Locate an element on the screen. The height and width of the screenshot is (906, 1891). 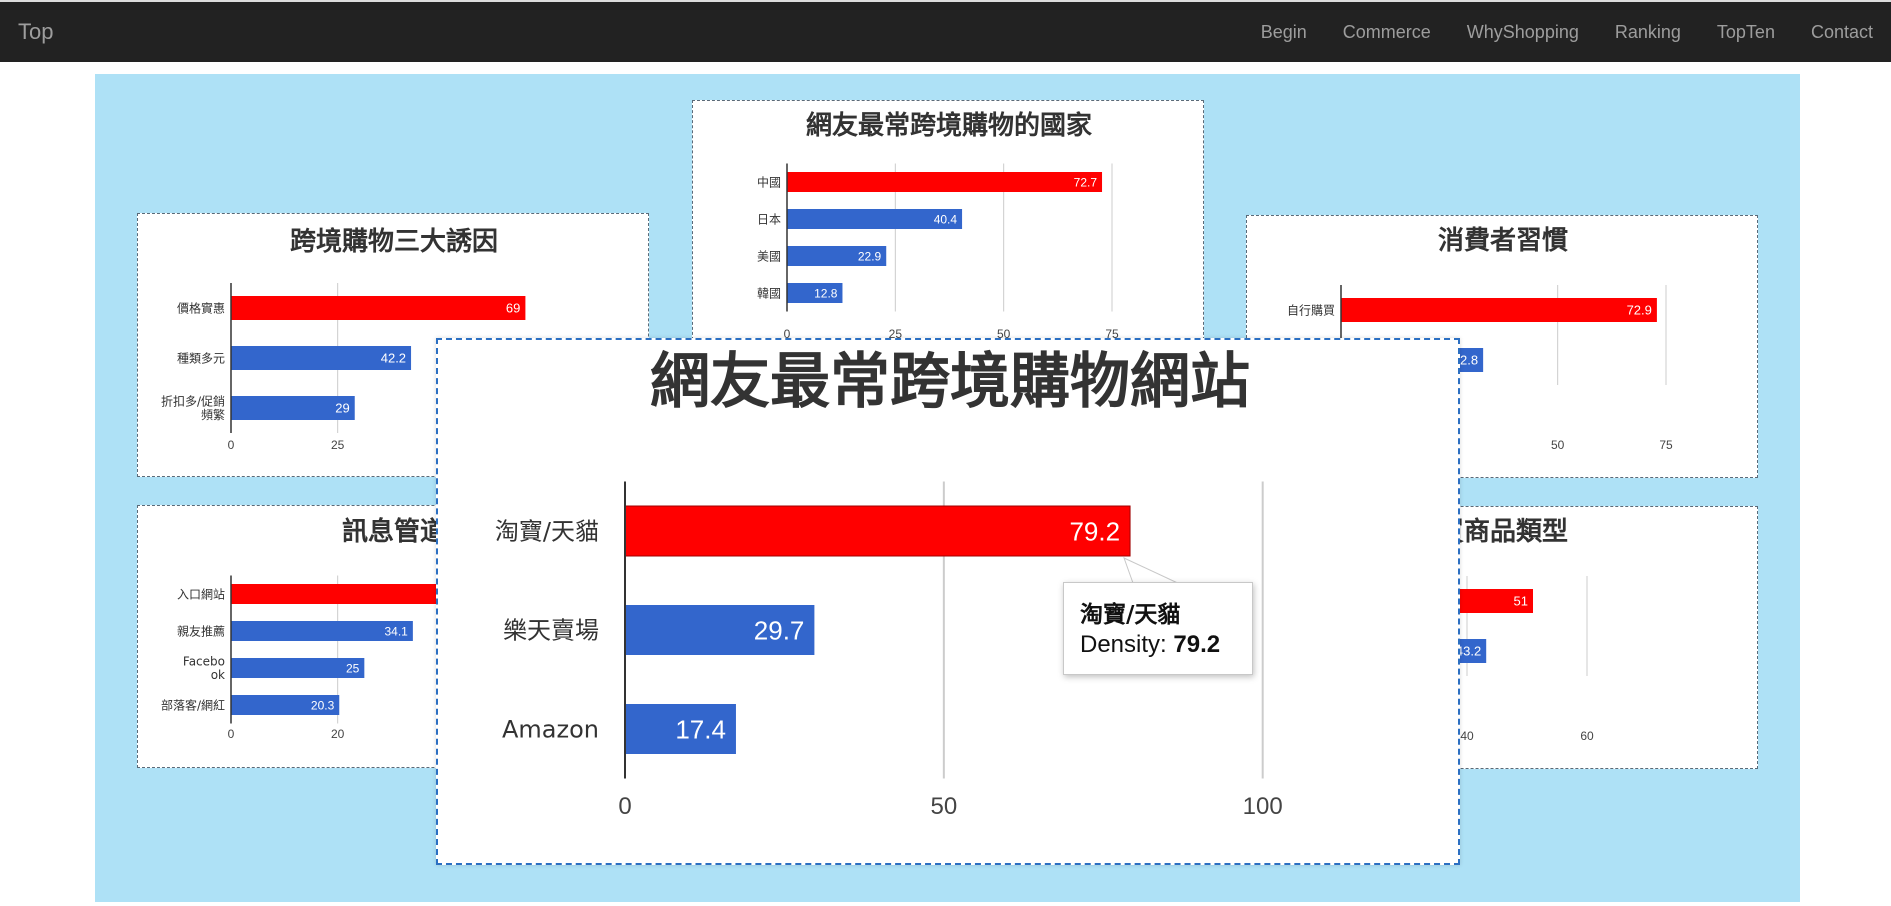
bar-value-label: 42.2 is located at coordinates (393, 358).